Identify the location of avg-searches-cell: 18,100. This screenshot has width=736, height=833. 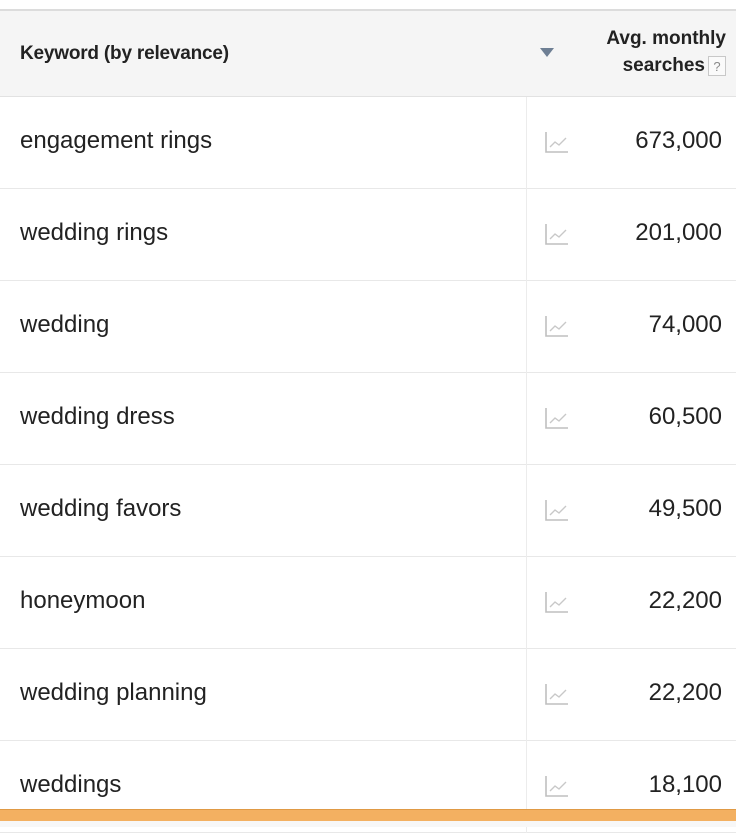
(685, 784).